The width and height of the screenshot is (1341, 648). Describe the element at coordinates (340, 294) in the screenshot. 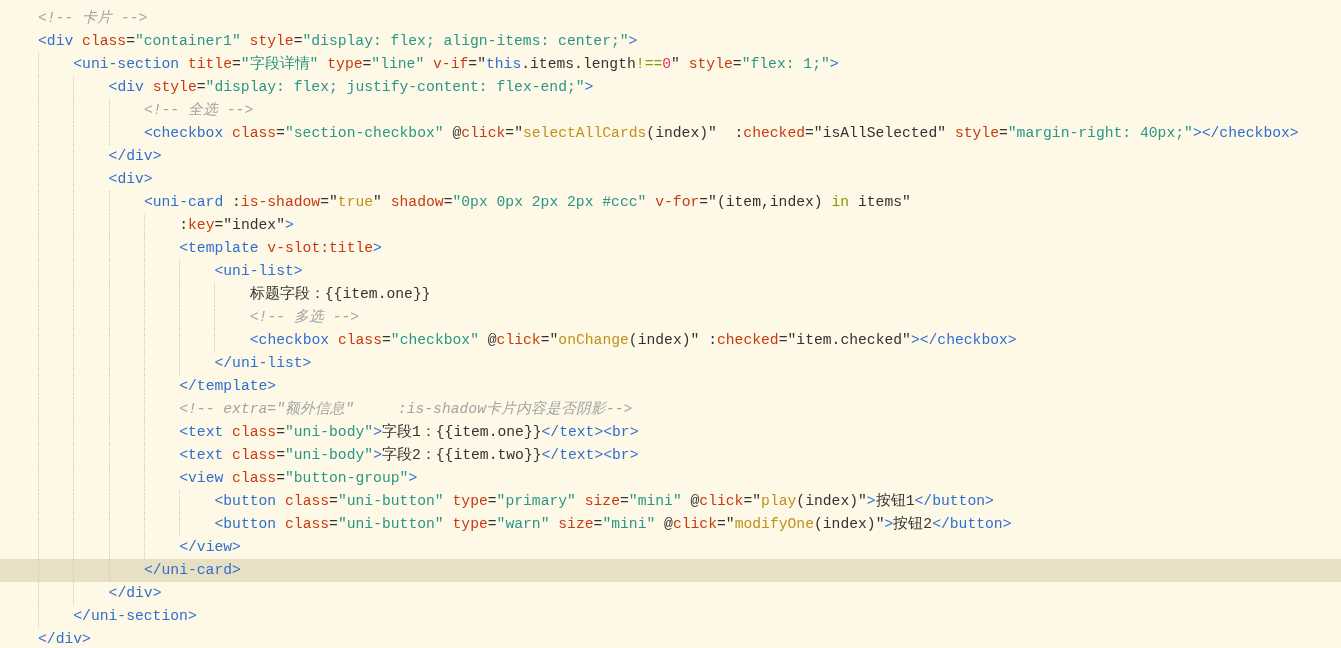

I see `code-line: 标题字段：{{item.one}}` at that location.